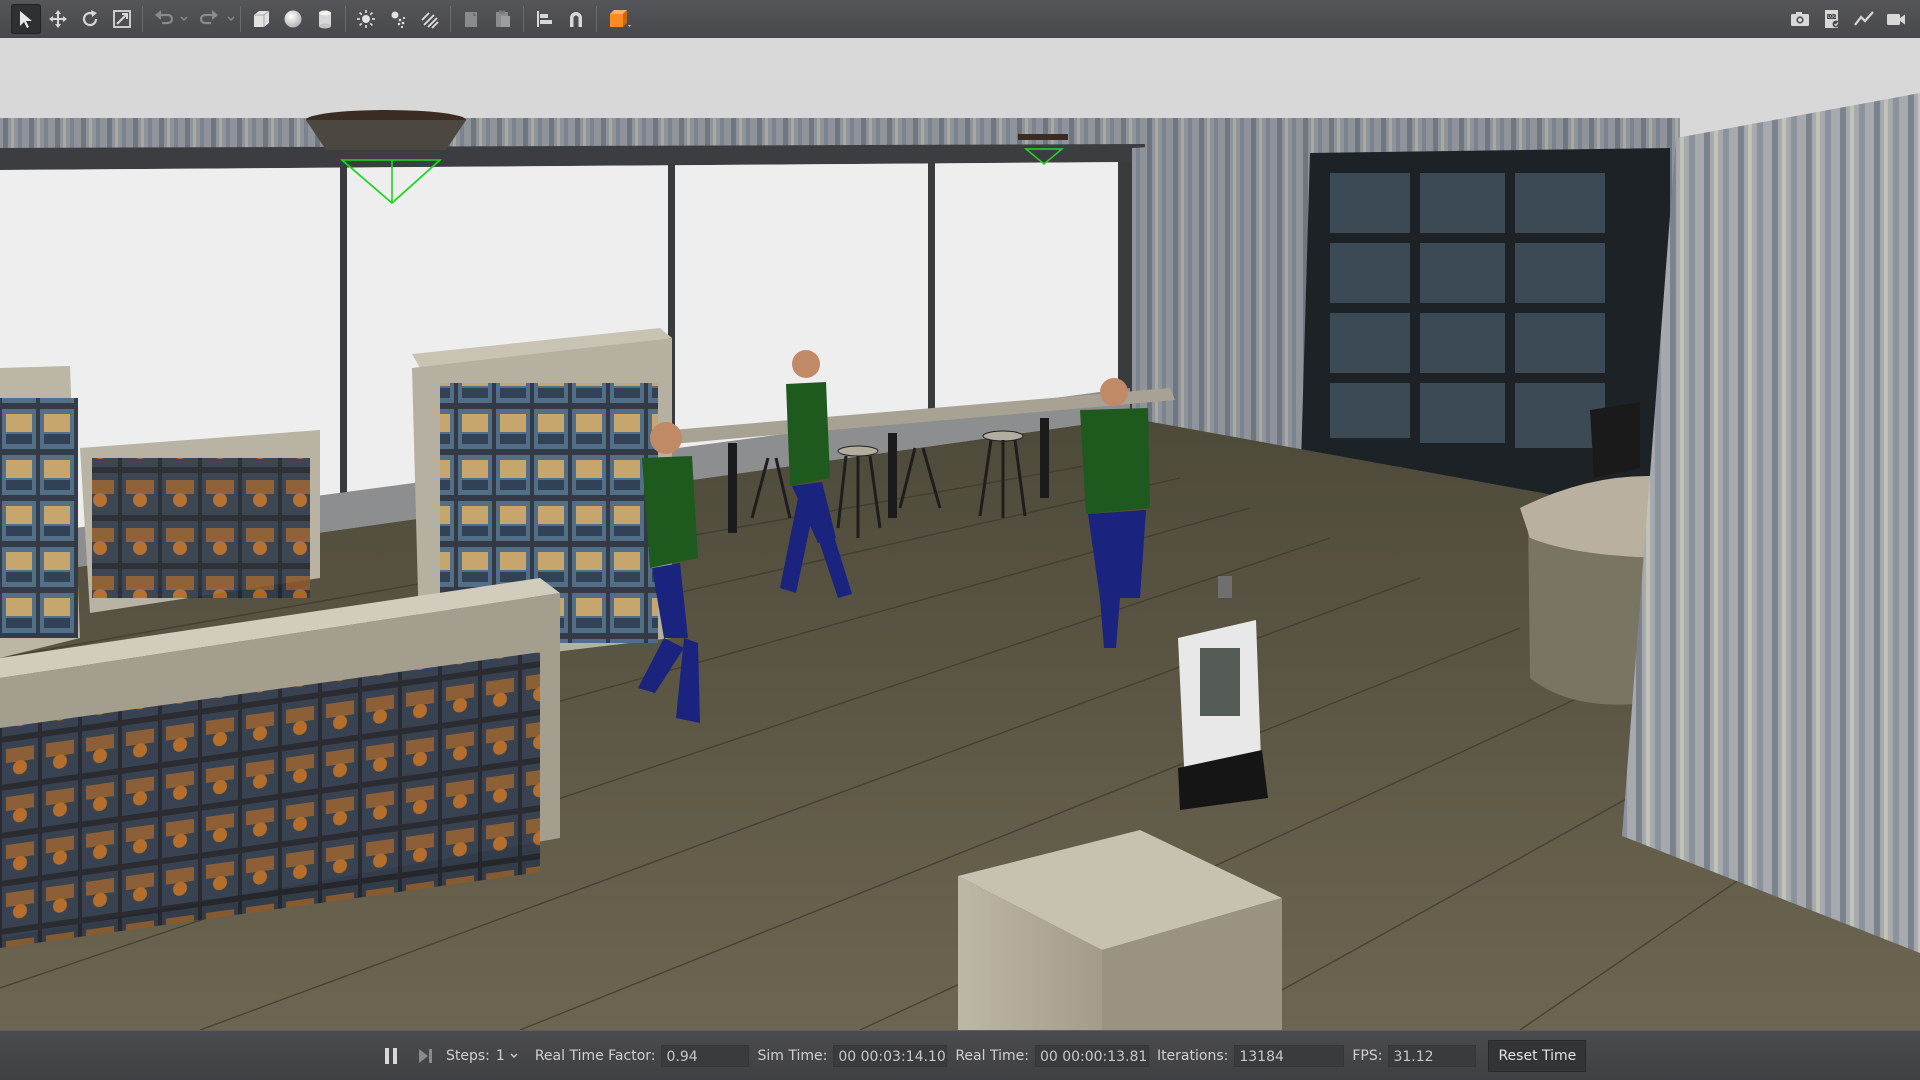 The image size is (1920, 1080). I want to click on chart-line-icon, so click(1864, 18).